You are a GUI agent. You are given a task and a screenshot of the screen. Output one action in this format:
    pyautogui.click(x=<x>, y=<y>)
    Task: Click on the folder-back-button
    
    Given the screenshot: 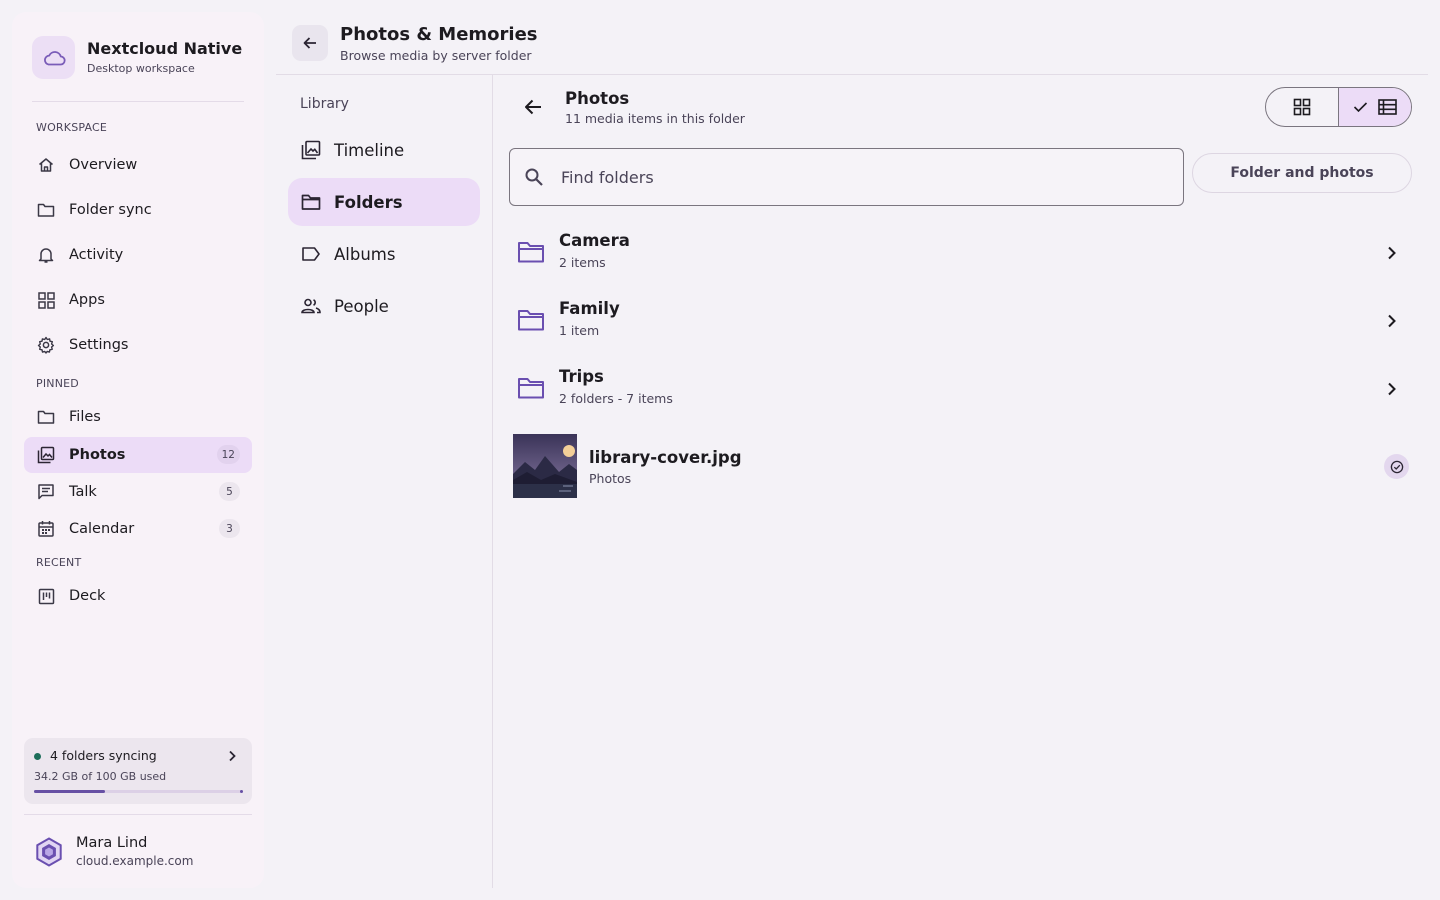 What is the action you would take?
    pyautogui.click(x=533, y=107)
    